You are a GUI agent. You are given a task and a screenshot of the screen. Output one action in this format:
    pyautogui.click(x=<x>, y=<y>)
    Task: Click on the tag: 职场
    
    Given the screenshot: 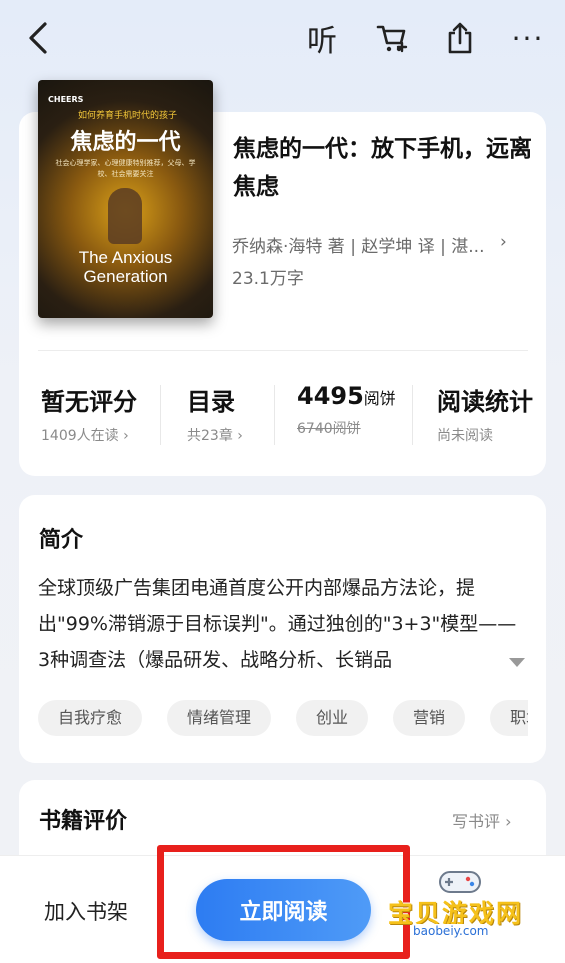 What is the action you would take?
    pyautogui.click(x=509, y=718)
    